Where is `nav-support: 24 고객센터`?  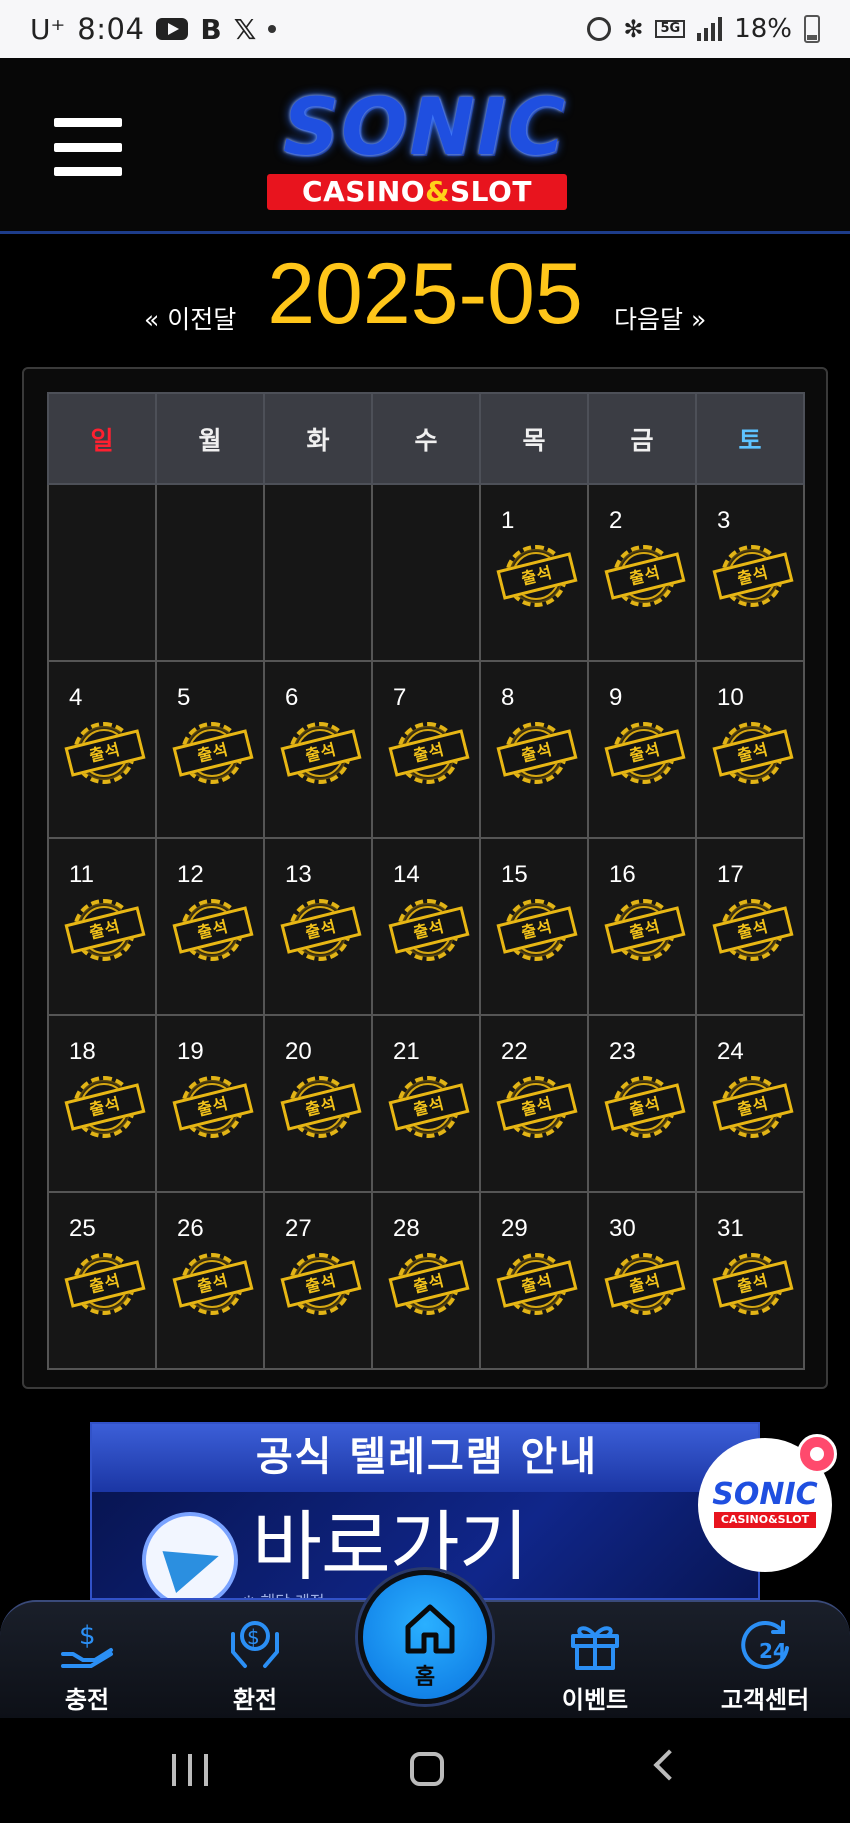 nav-support: 24 고객센터 is located at coordinates (765, 1661).